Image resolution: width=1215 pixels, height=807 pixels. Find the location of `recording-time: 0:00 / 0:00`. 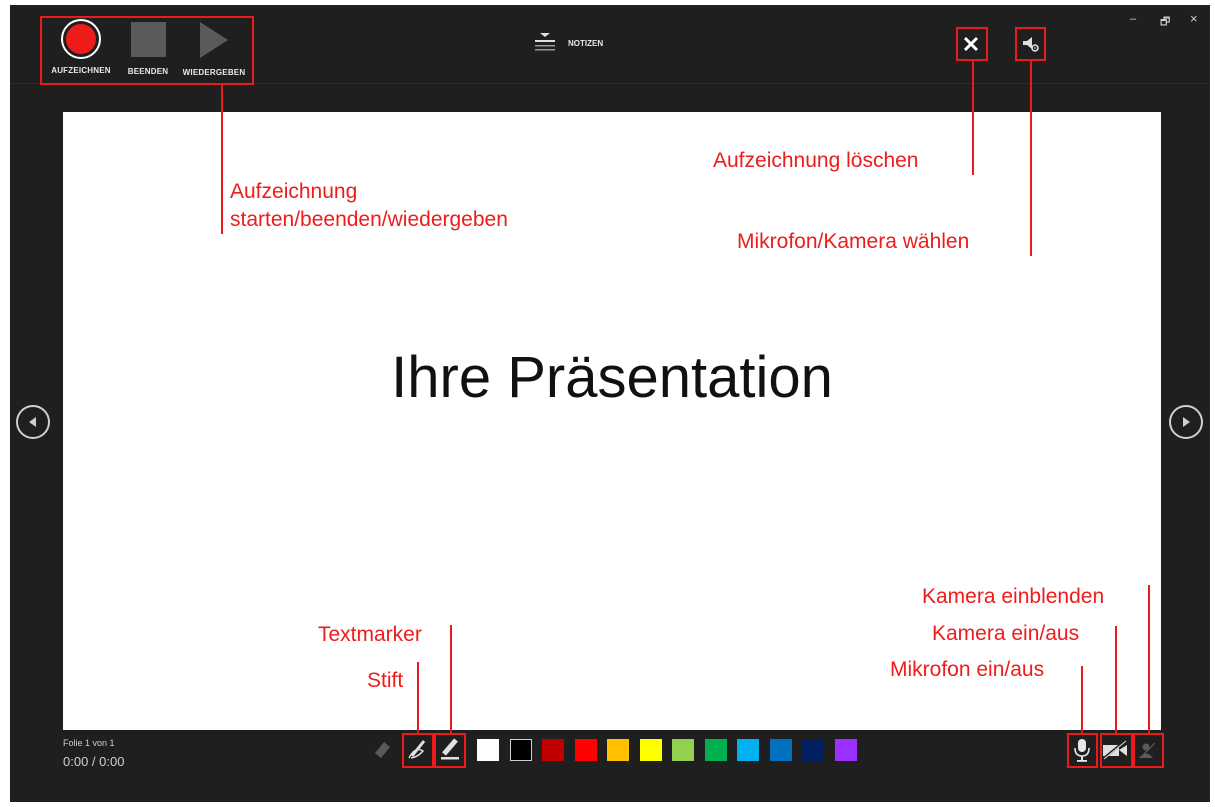

recording-time: 0:00 / 0:00 is located at coordinates (94, 761).